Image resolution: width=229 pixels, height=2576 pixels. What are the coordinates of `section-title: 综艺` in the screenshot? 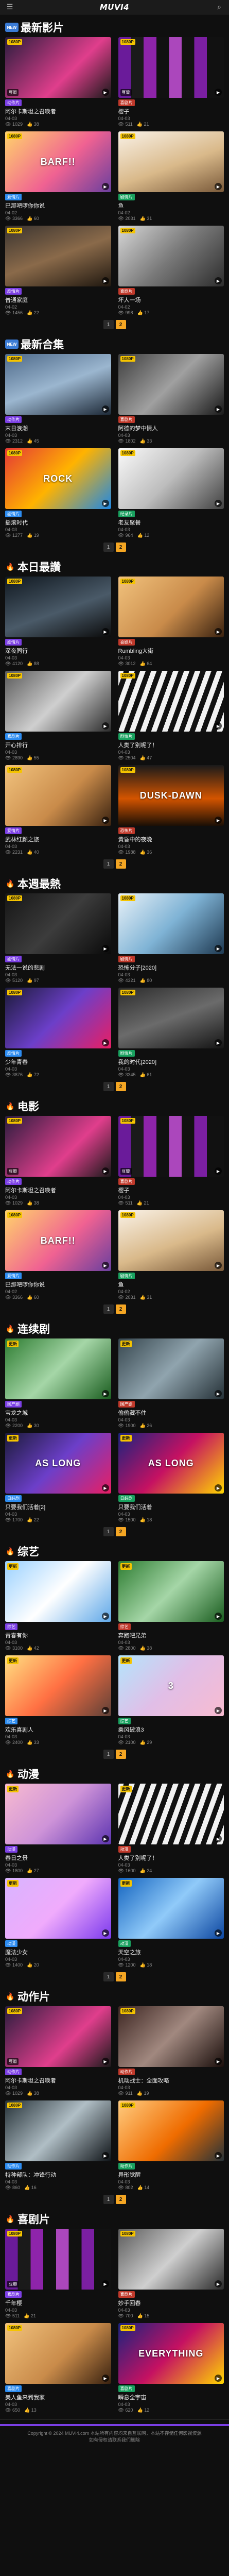 It's located at (28, 1551).